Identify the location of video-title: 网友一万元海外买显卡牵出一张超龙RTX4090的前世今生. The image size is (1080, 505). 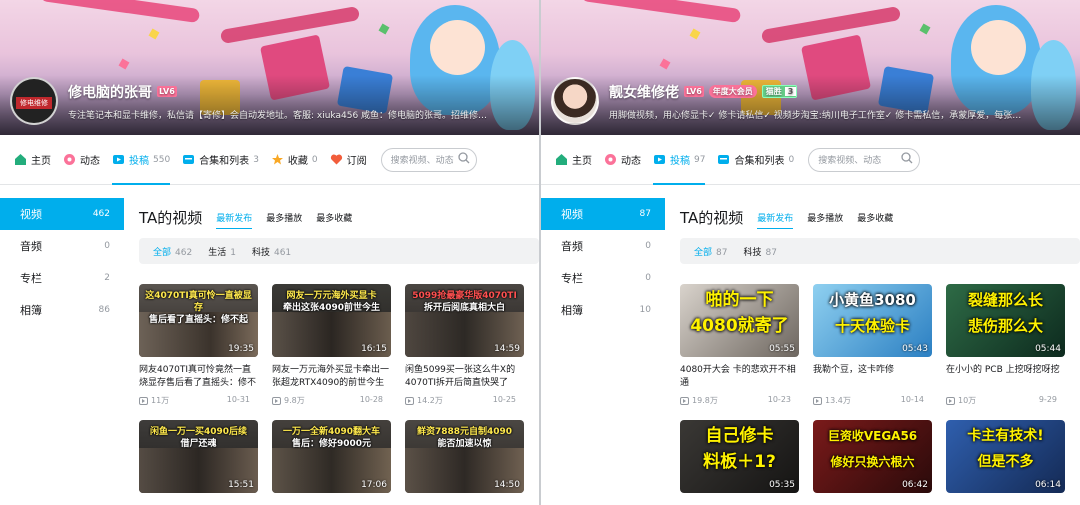
(331, 377).